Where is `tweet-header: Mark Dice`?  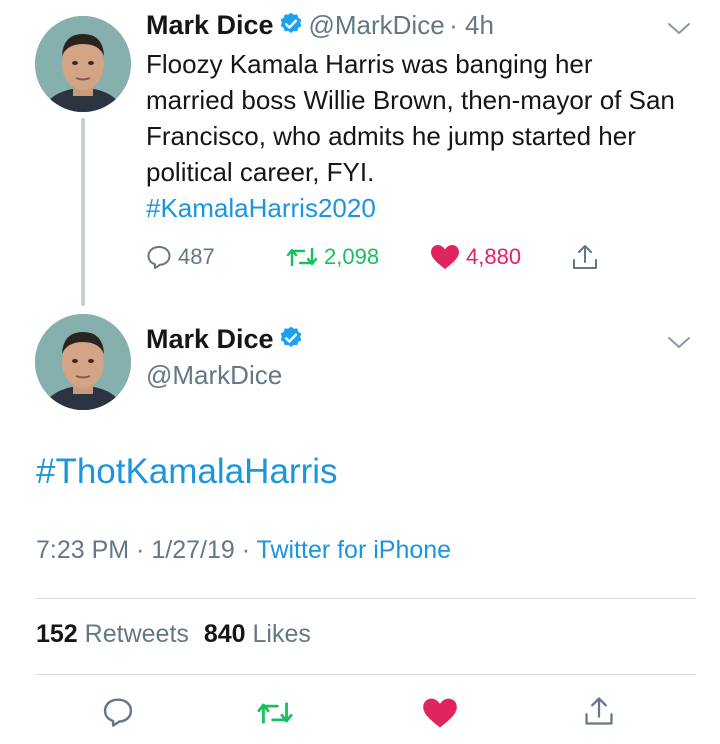 tweet-header: Mark Dice is located at coordinates (225, 339).